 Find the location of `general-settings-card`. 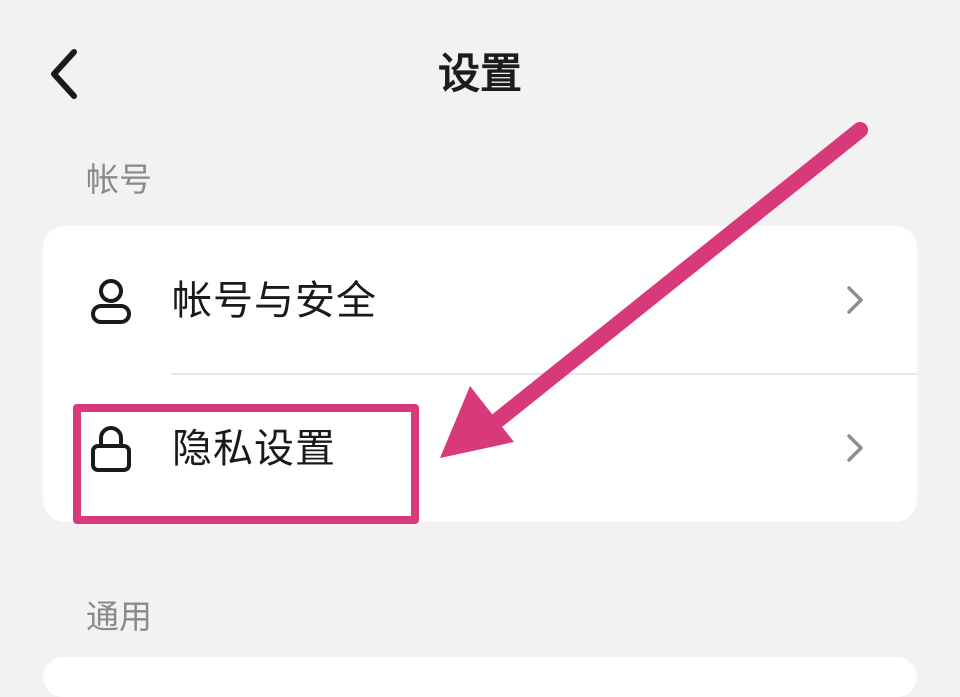

general-settings-card is located at coordinates (480, 677).